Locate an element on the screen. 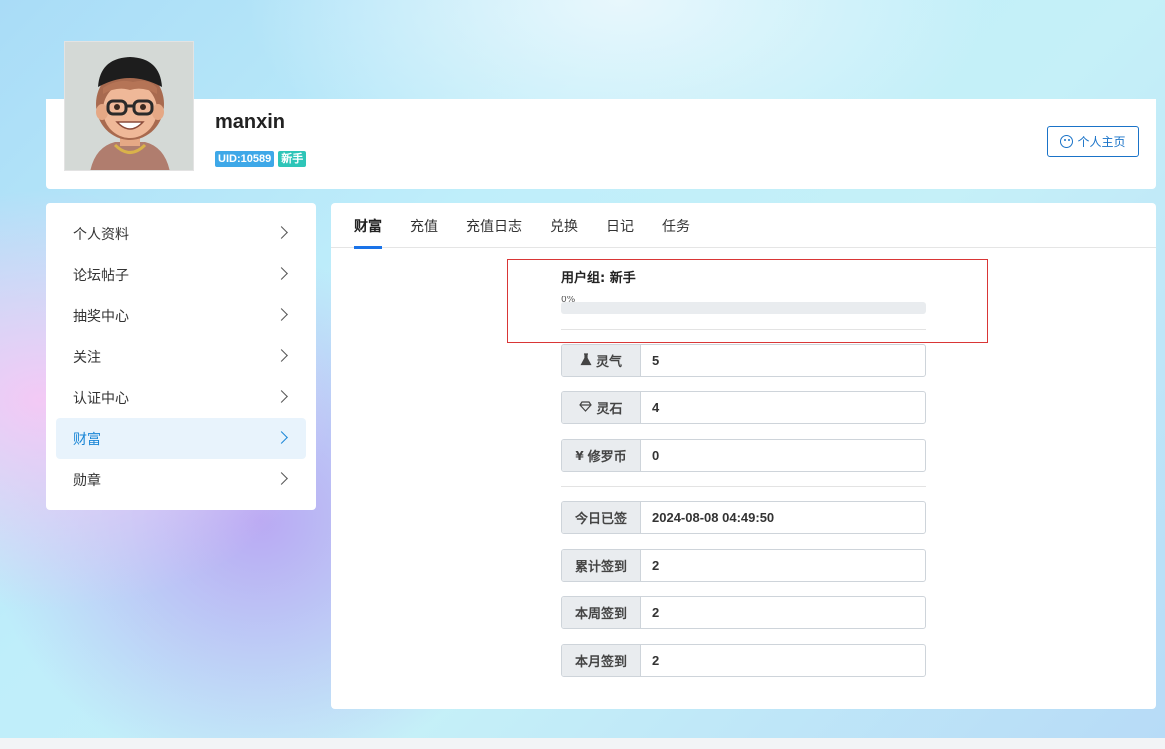 This screenshot has width=1165, height=749. user-group-label: 用户组: 新手 is located at coordinates (598, 278).